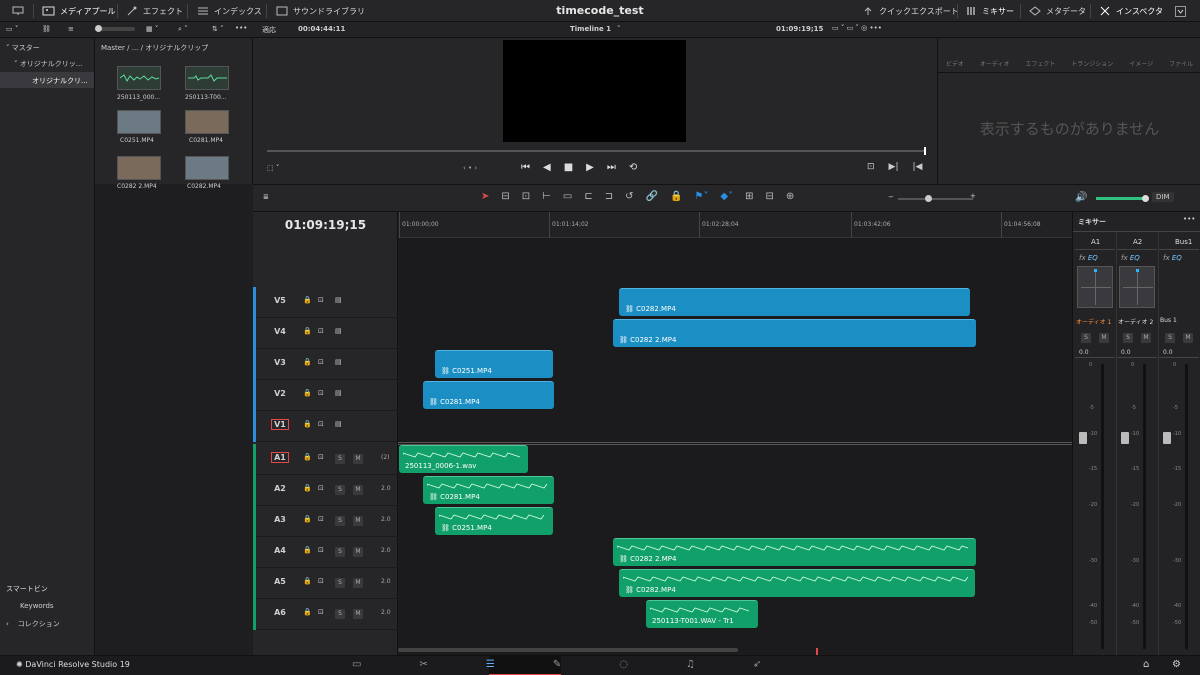 This screenshot has height=675, width=1200. What do you see at coordinates (463, 459) in the screenshot?
I see `audio-clip: 250113_0006-1.wav` at bounding box center [463, 459].